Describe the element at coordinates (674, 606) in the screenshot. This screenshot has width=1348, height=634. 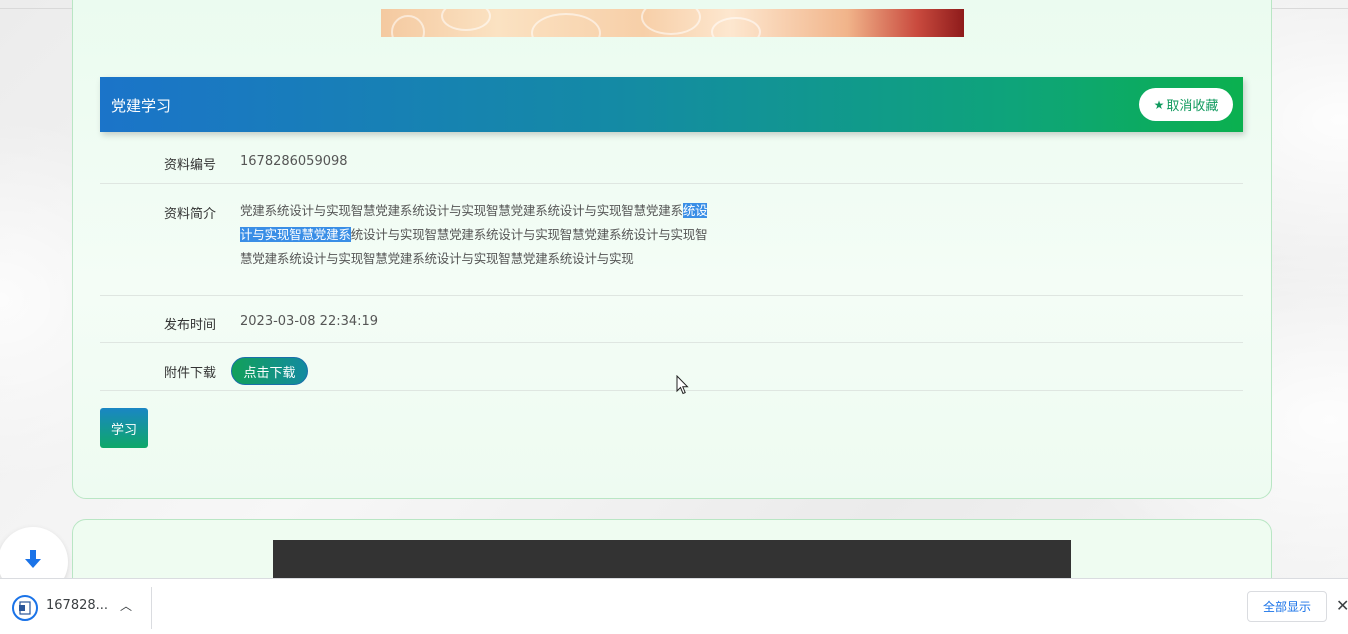
I see `download-shelf: 167828... ︿ 全部显示 ✕` at that location.